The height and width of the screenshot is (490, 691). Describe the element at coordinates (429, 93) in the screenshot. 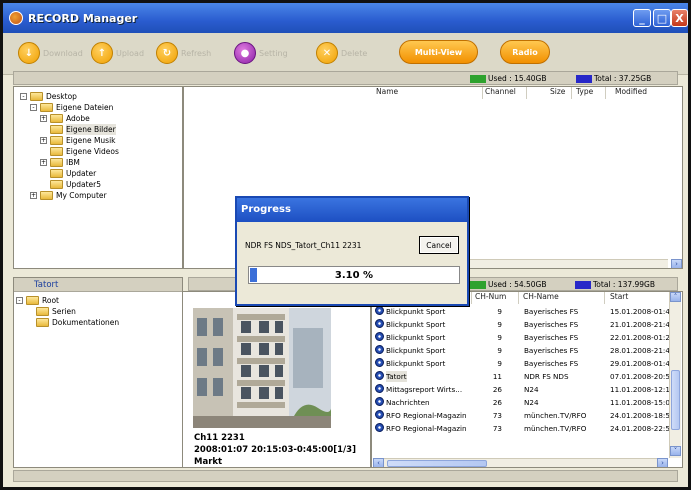

I see `column-name: Name` at that location.